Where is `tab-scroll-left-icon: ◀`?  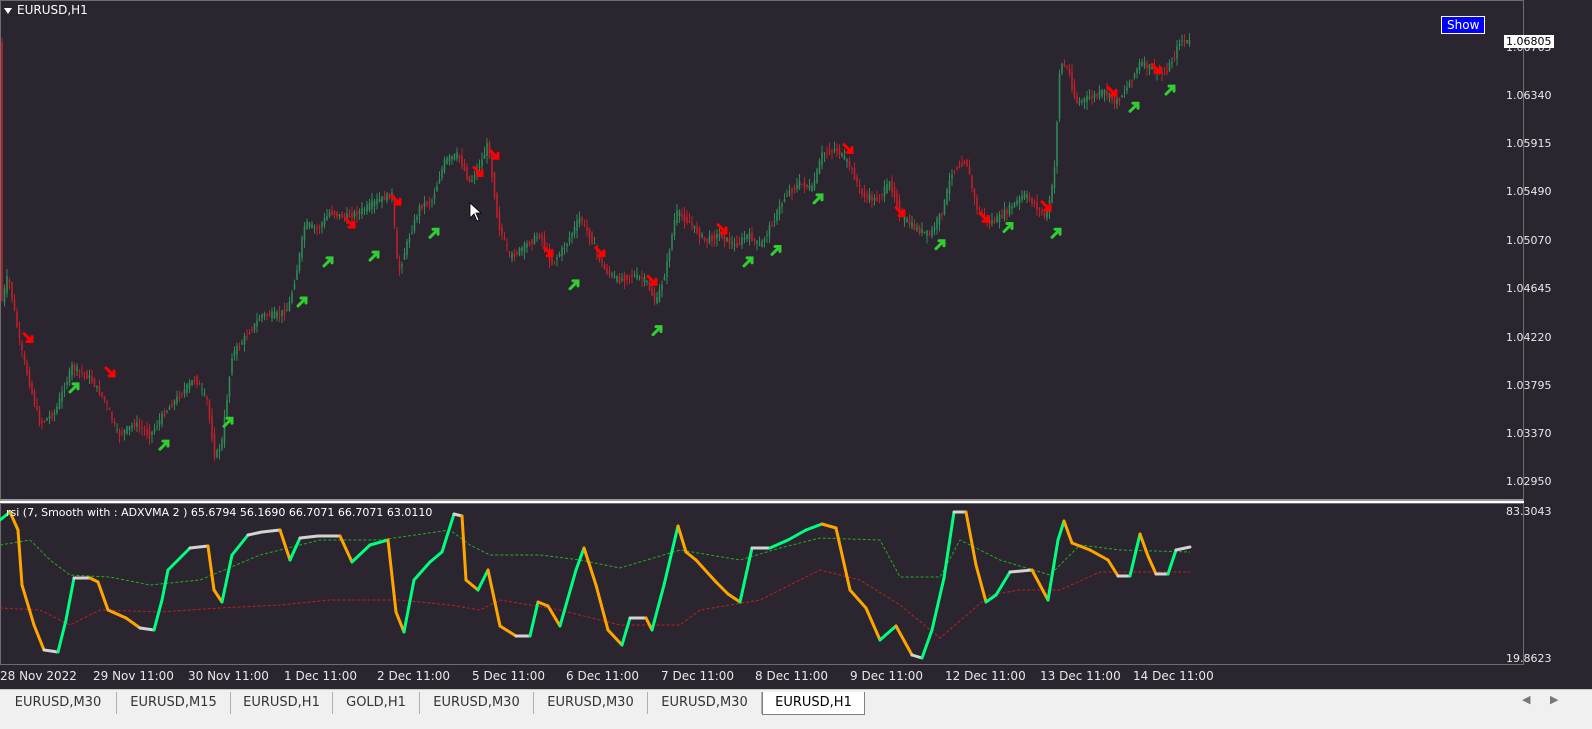 tab-scroll-left-icon: ◀ is located at coordinates (1526, 699).